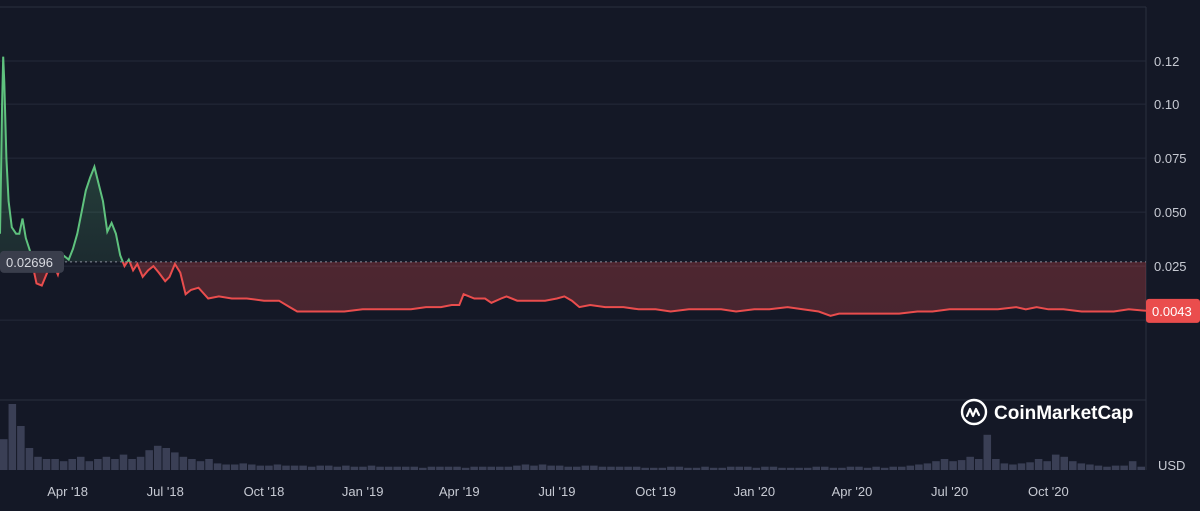 The height and width of the screenshot is (511, 1200). I want to click on y-axis-ticks: 0.025 0.050 0.075 0.10 0.12, so click(1170, 164).